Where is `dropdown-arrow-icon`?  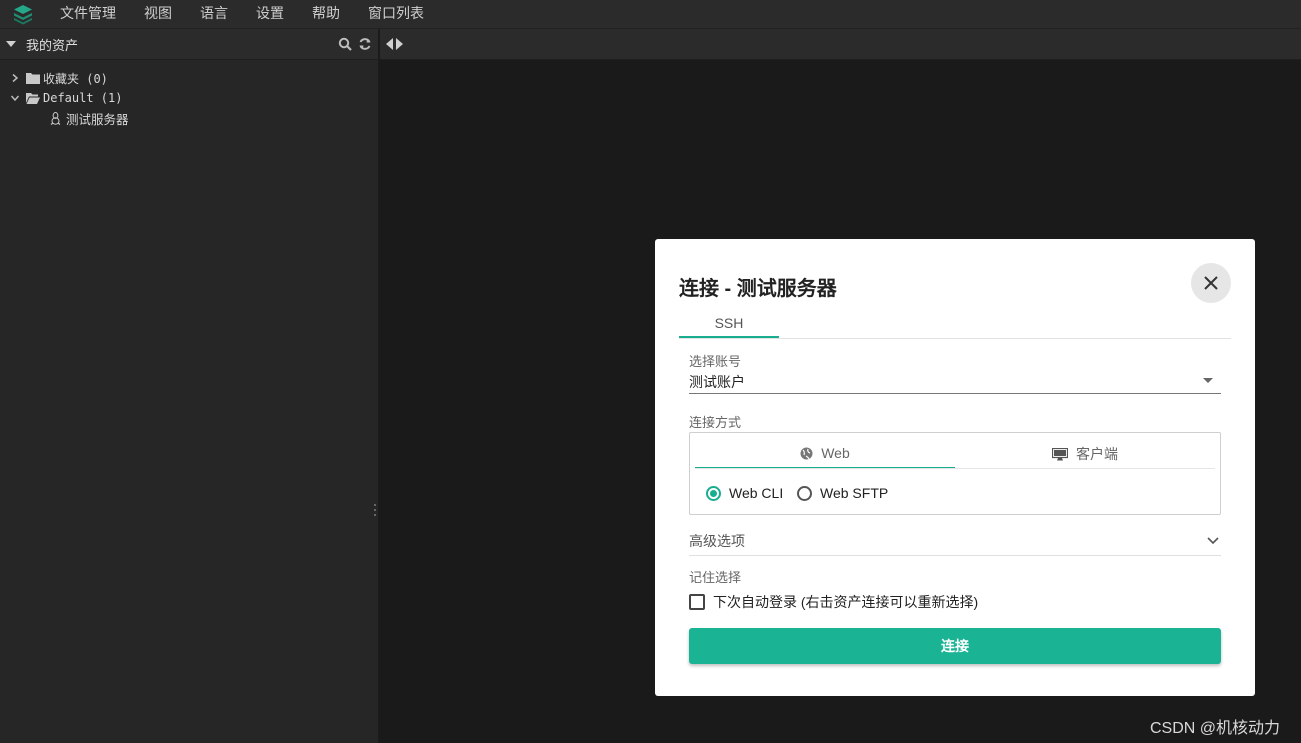
dropdown-arrow-icon is located at coordinates (1208, 380).